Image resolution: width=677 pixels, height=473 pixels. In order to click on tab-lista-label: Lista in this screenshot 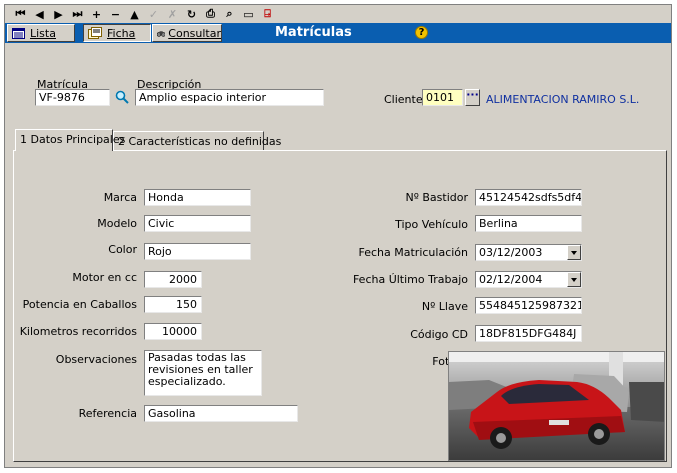, I will do `click(43, 33)`.